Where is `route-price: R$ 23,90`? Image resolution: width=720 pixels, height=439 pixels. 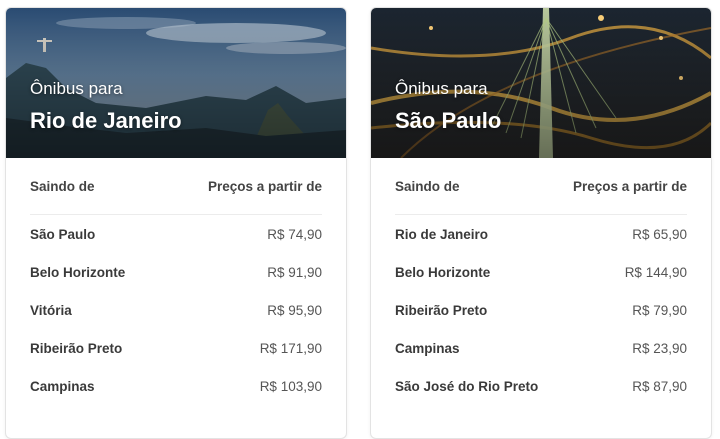 route-price: R$ 23,90 is located at coordinates (659, 348).